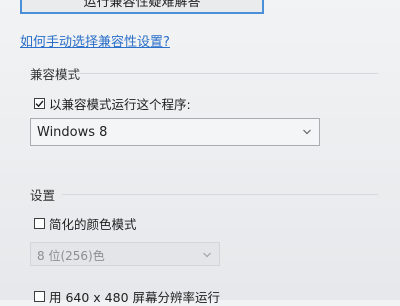  I want to click on settings-group-label: 设置, so click(43, 195).